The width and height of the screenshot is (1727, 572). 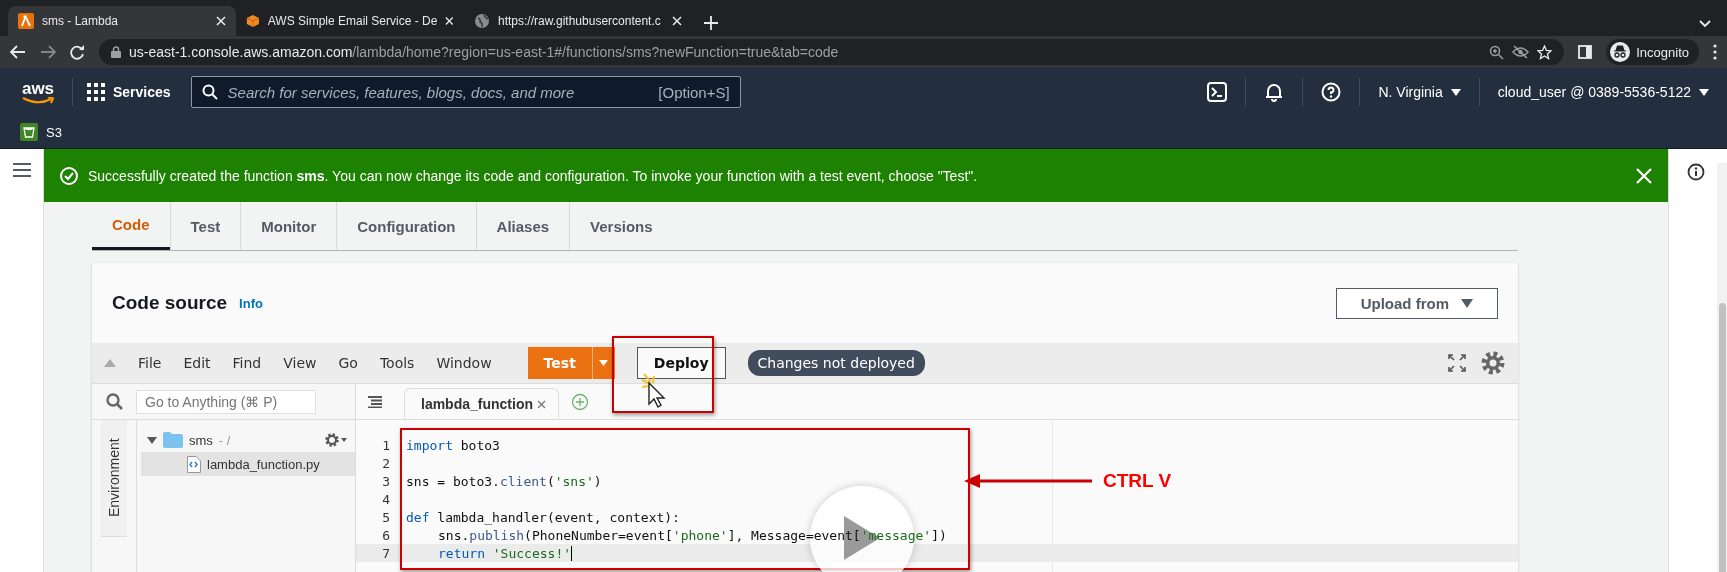 I want to click on cursor-click-icon, so click(x=654, y=390).